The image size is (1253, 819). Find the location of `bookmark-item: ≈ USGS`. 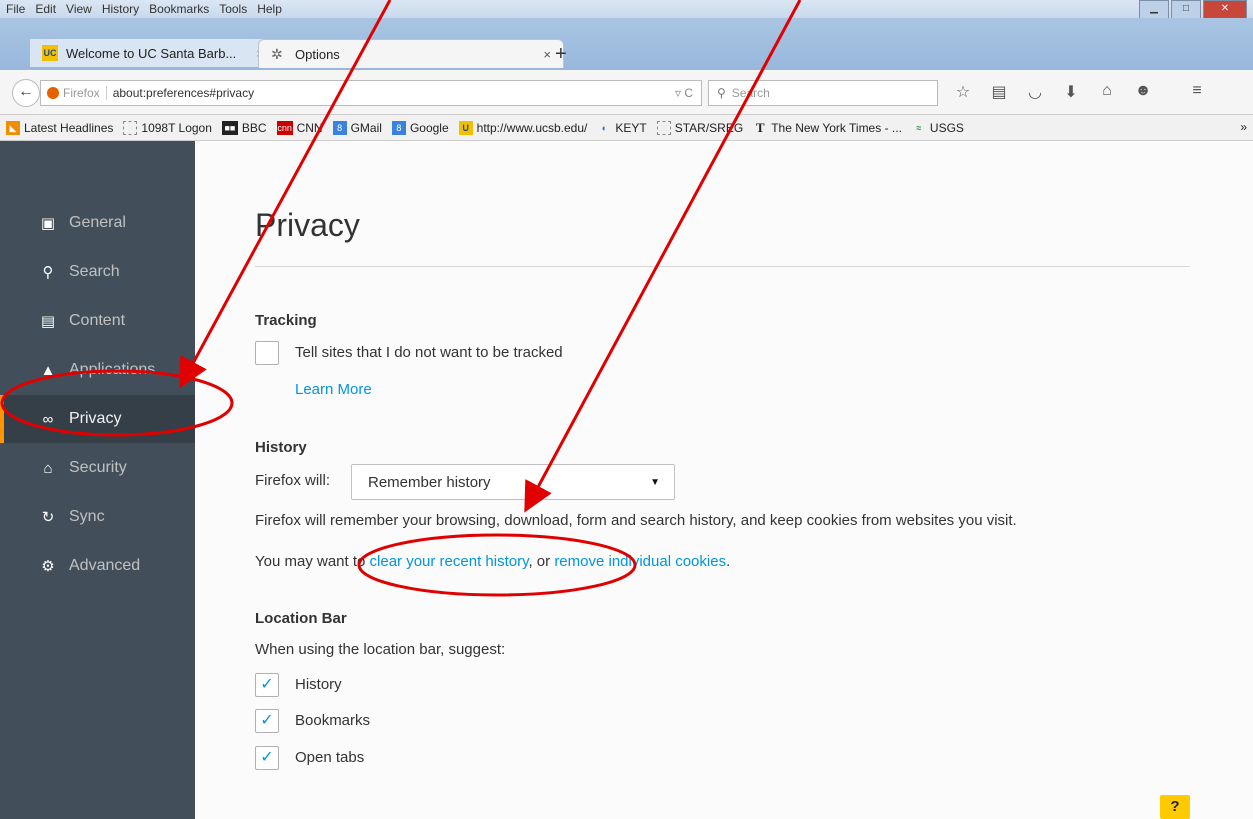

bookmark-item: ≈ USGS is located at coordinates (938, 128).